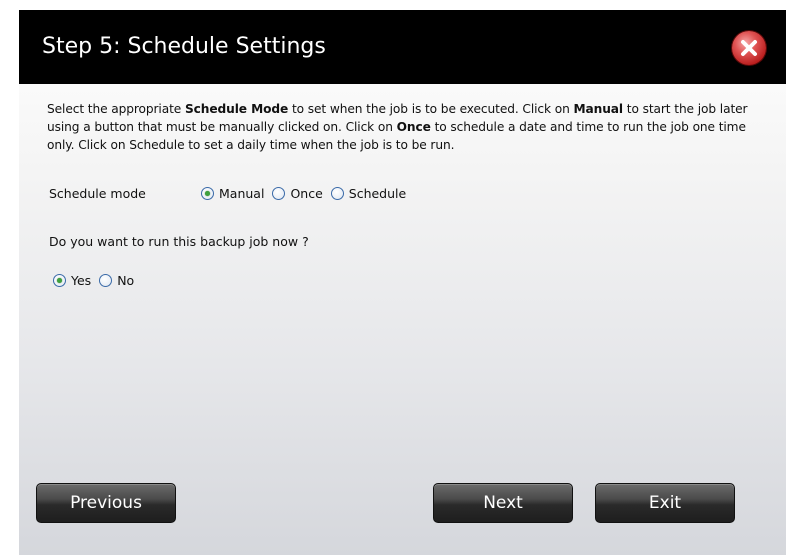  What do you see at coordinates (106, 280) in the screenshot?
I see `radio-no` at bounding box center [106, 280].